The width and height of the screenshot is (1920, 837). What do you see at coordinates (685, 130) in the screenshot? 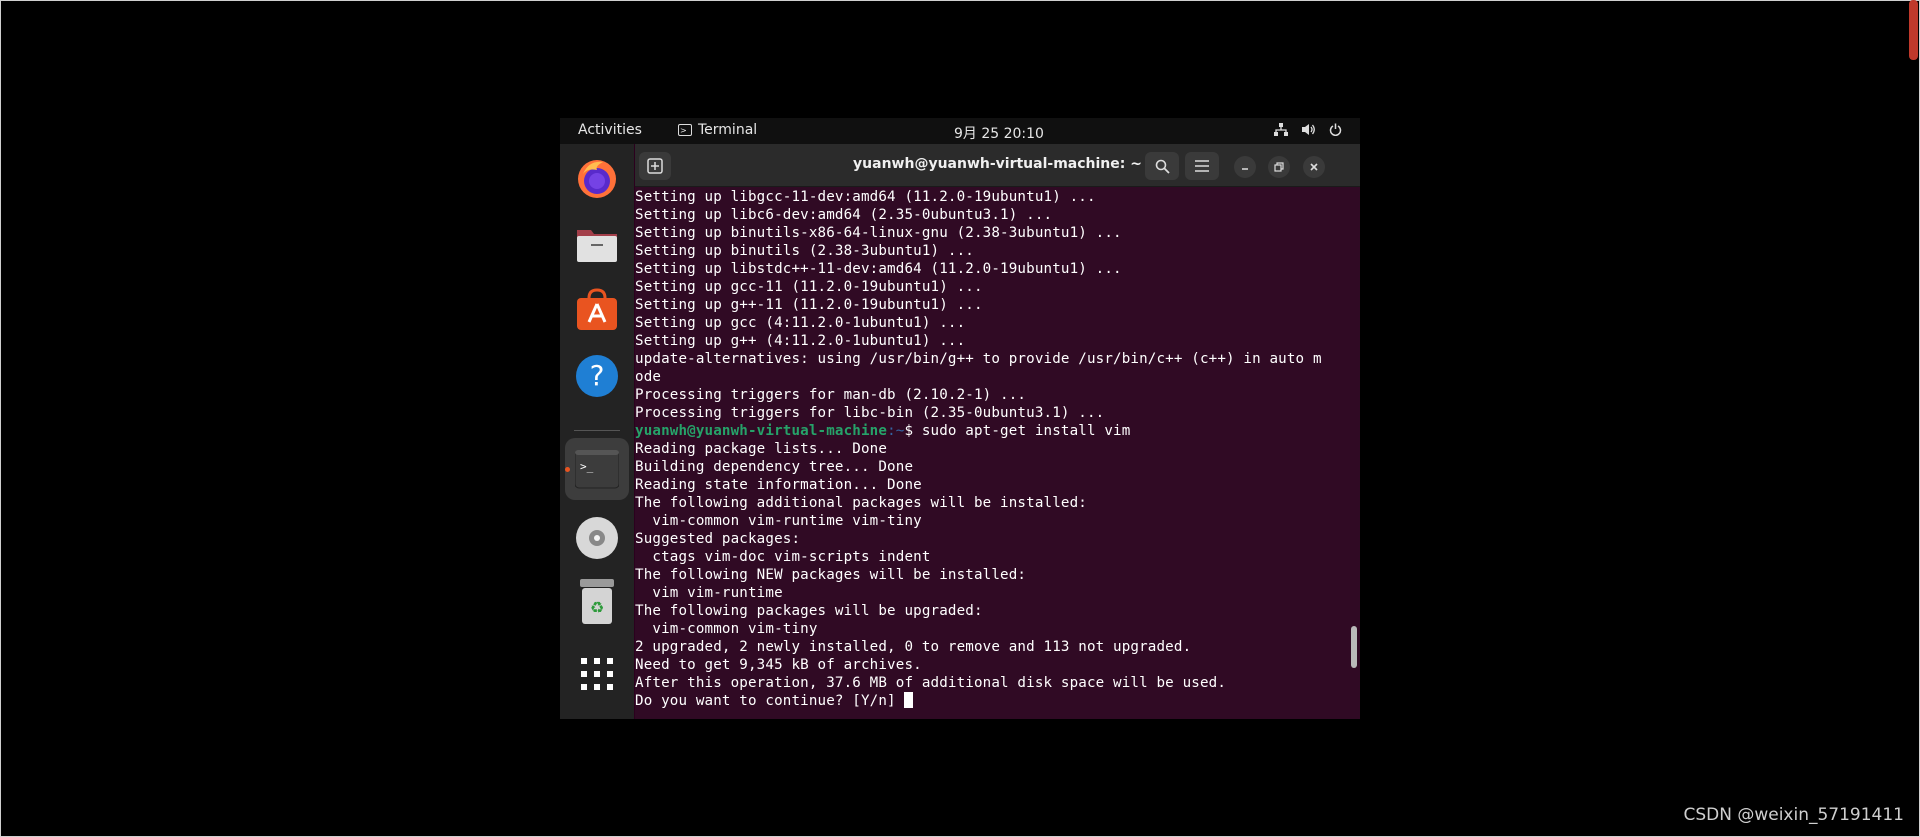
I see `terminal-icon: >` at bounding box center [685, 130].